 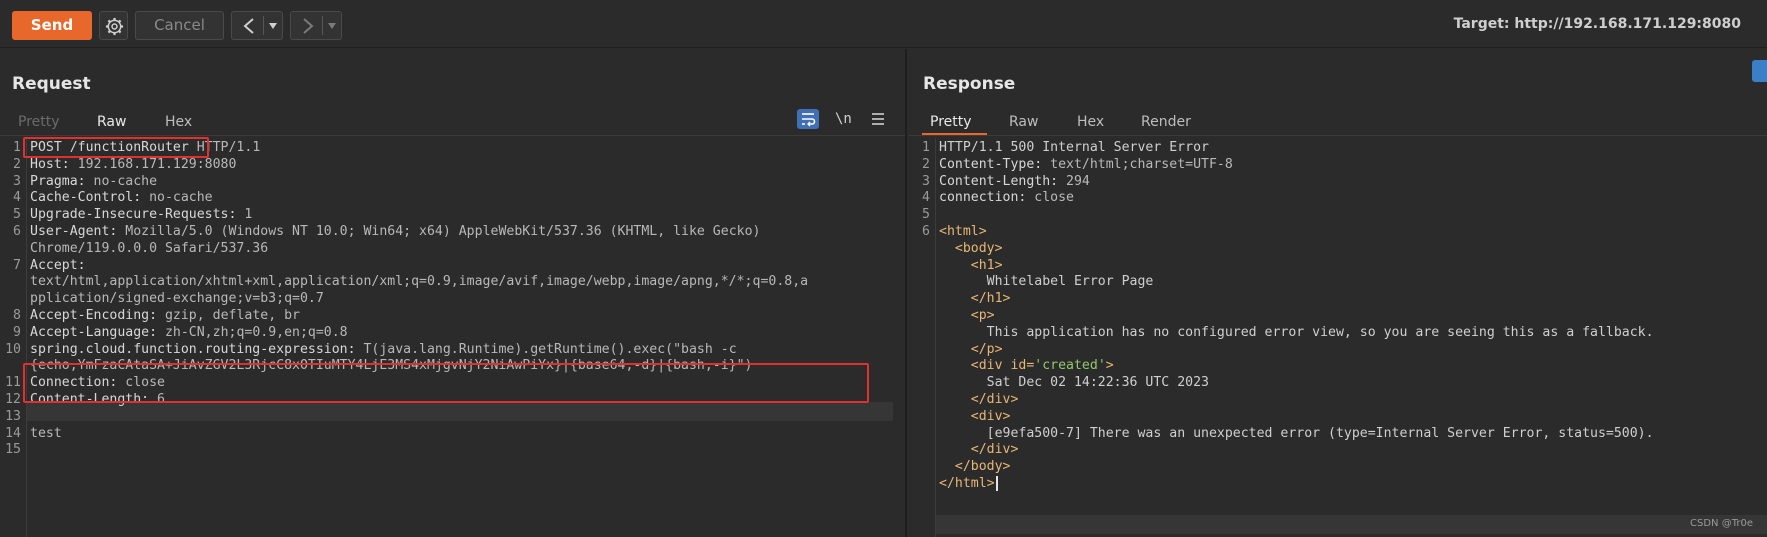 I want to click on line-content: </html>, so click(x=968, y=483).